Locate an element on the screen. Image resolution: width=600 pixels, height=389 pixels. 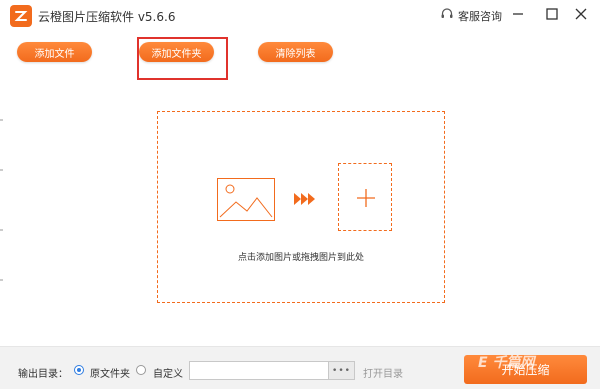
plus-icon is located at coordinates (366, 198).